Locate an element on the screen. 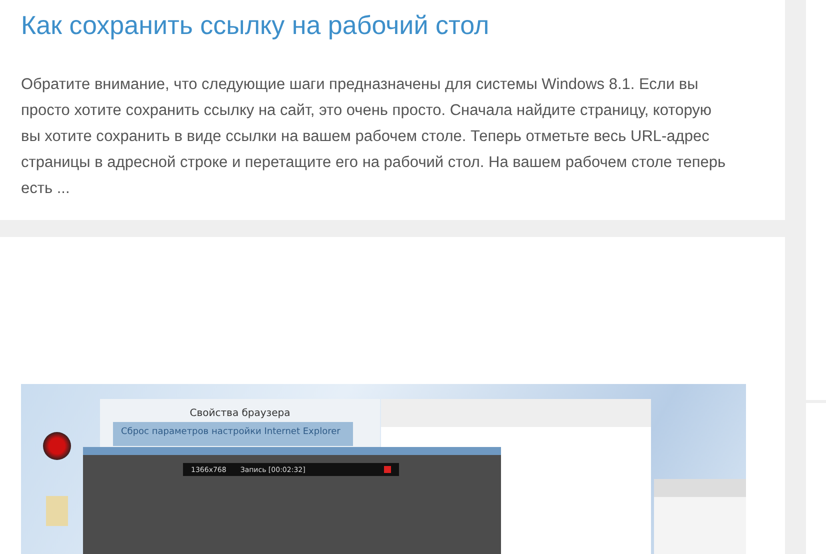  stop-icon is located at coordinates (387, 469).